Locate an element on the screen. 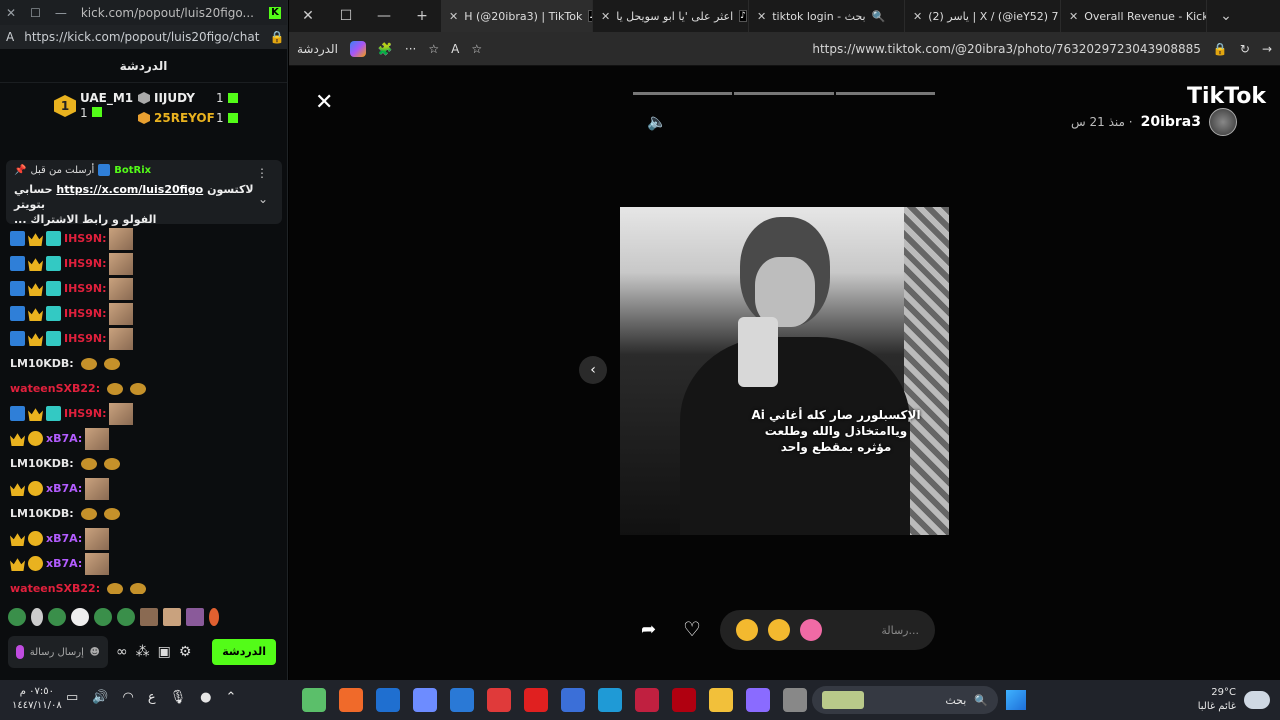  clock: ٠٧:٥٠ م ١٤٤٧/١١/٠٨ is located at coordinates (37, 699).